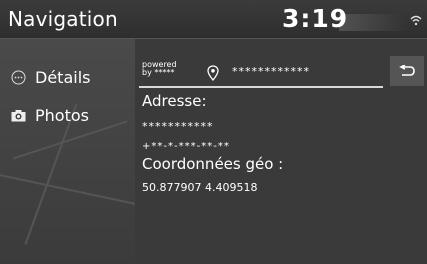  What do you see at coordinates (18, 77) in the screenshot?
I see `ellipsis-icon` at bounding box center [18, 77].